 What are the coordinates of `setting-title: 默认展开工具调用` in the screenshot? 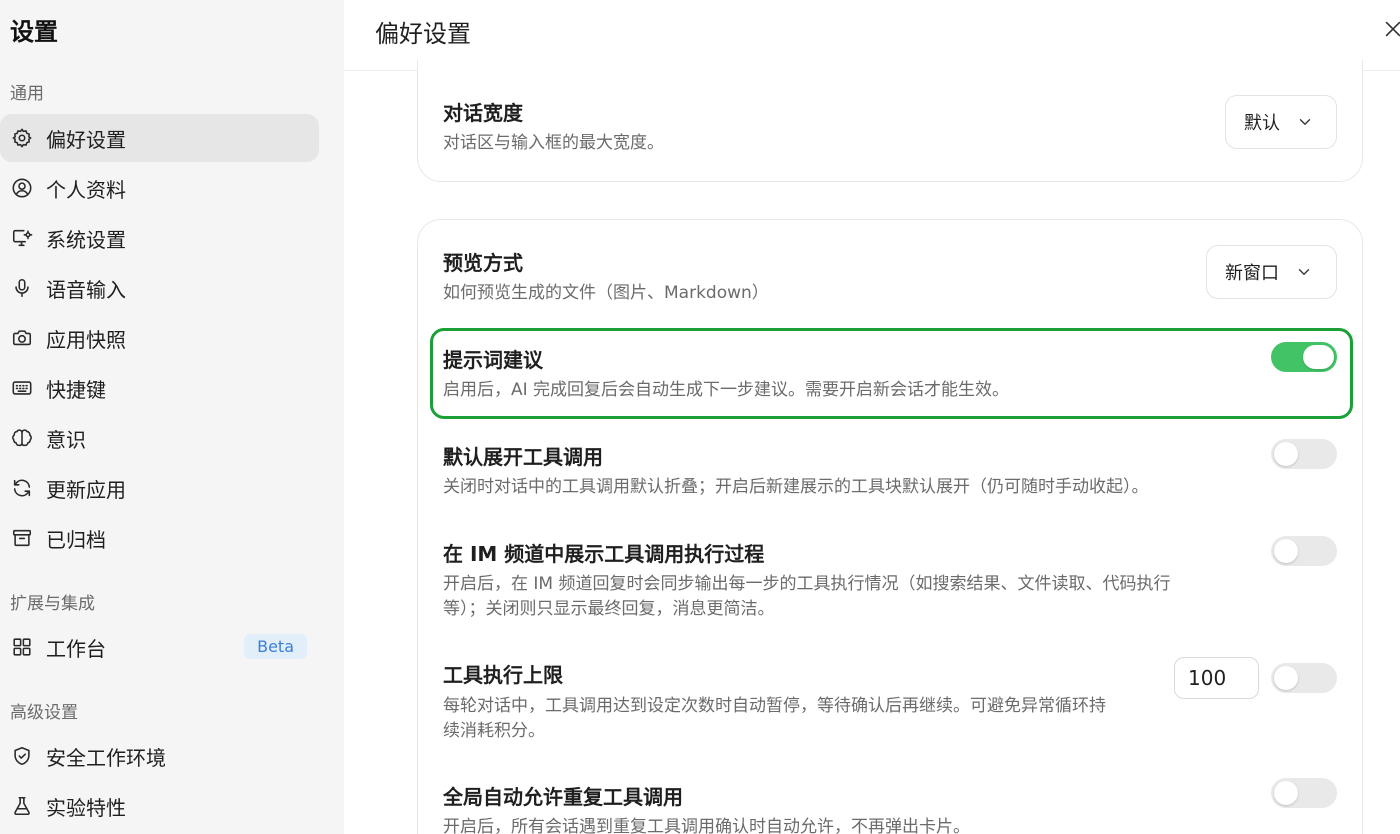 It's located at (523, 457).